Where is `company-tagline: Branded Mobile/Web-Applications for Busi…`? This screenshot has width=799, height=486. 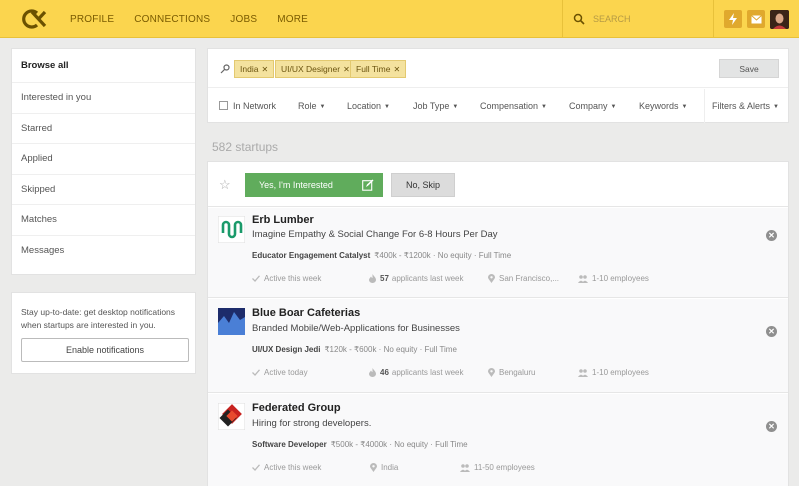 company-tagline: Branded Mobile/Web-Applications for Busi… is located at coordinates (356, 328).